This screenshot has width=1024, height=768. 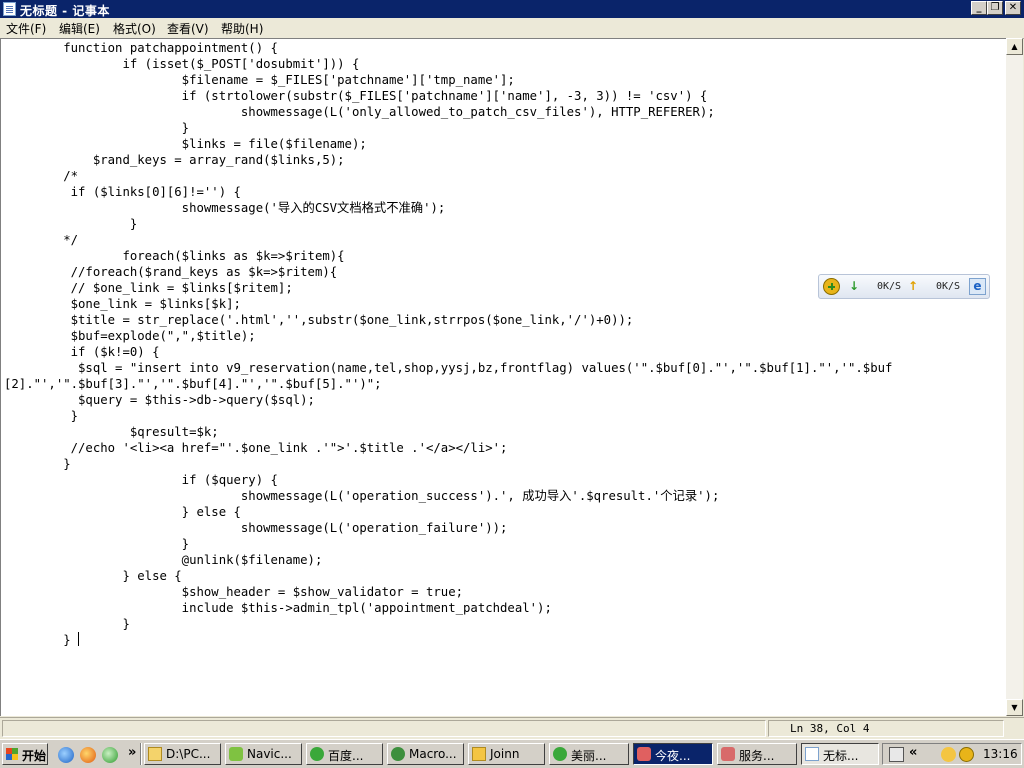 What do you see at coordinates (65, 11) in the screenshot?
I see `window-title: 无标题 - 记事本` at bounding box center [65, 11].